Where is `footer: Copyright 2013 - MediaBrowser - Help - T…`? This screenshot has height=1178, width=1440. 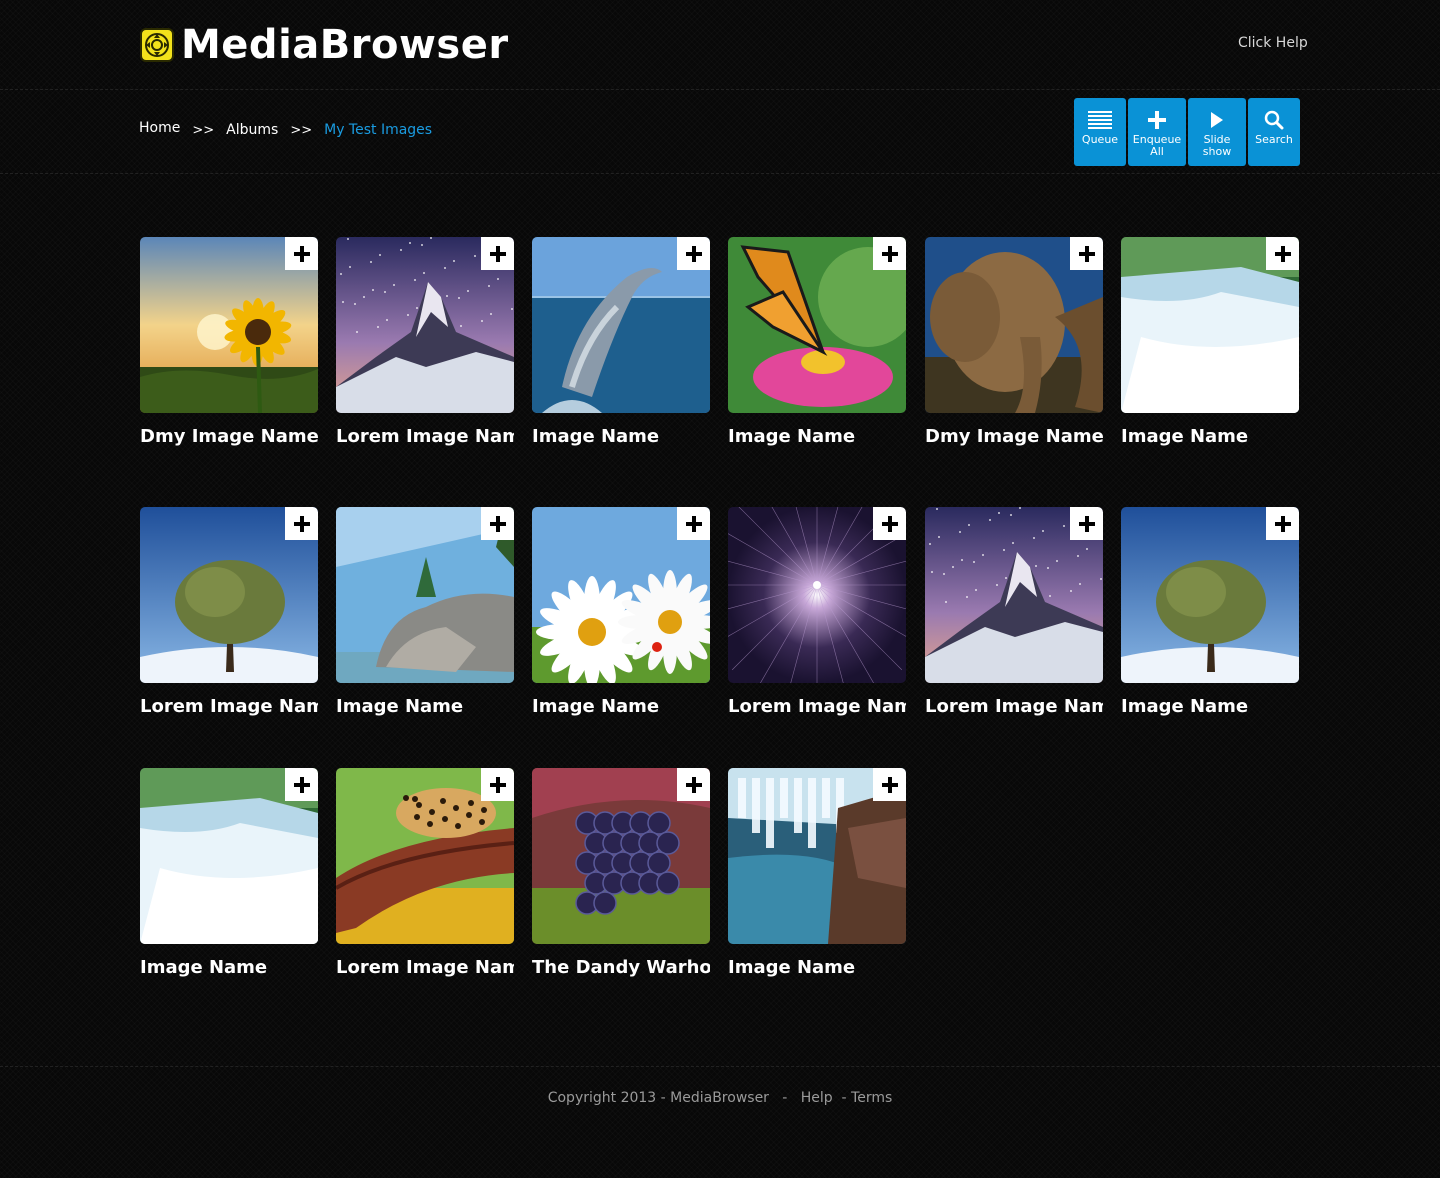
footer: Copyright 2013 - MediaBrowser - Help - T… is located at coordinates (720, 1122).